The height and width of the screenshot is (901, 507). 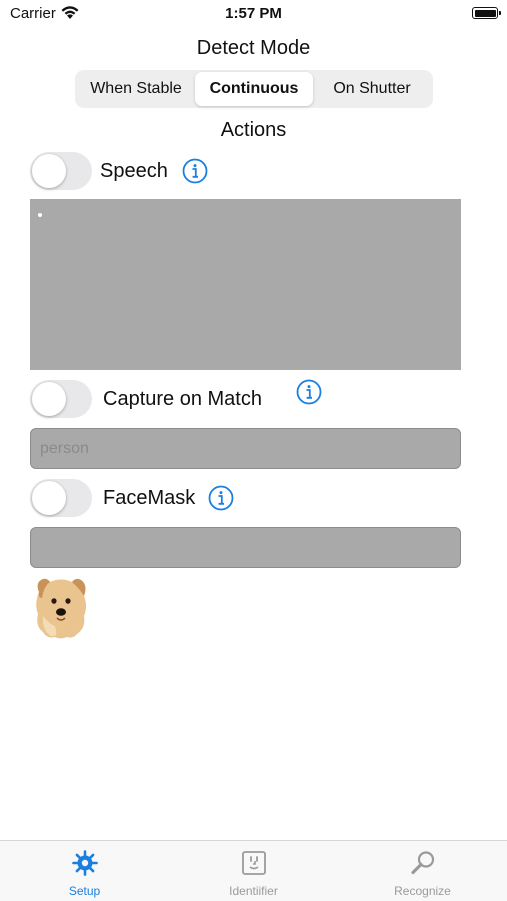 I want to click on face-id-icon, so click(x=254, y=863).